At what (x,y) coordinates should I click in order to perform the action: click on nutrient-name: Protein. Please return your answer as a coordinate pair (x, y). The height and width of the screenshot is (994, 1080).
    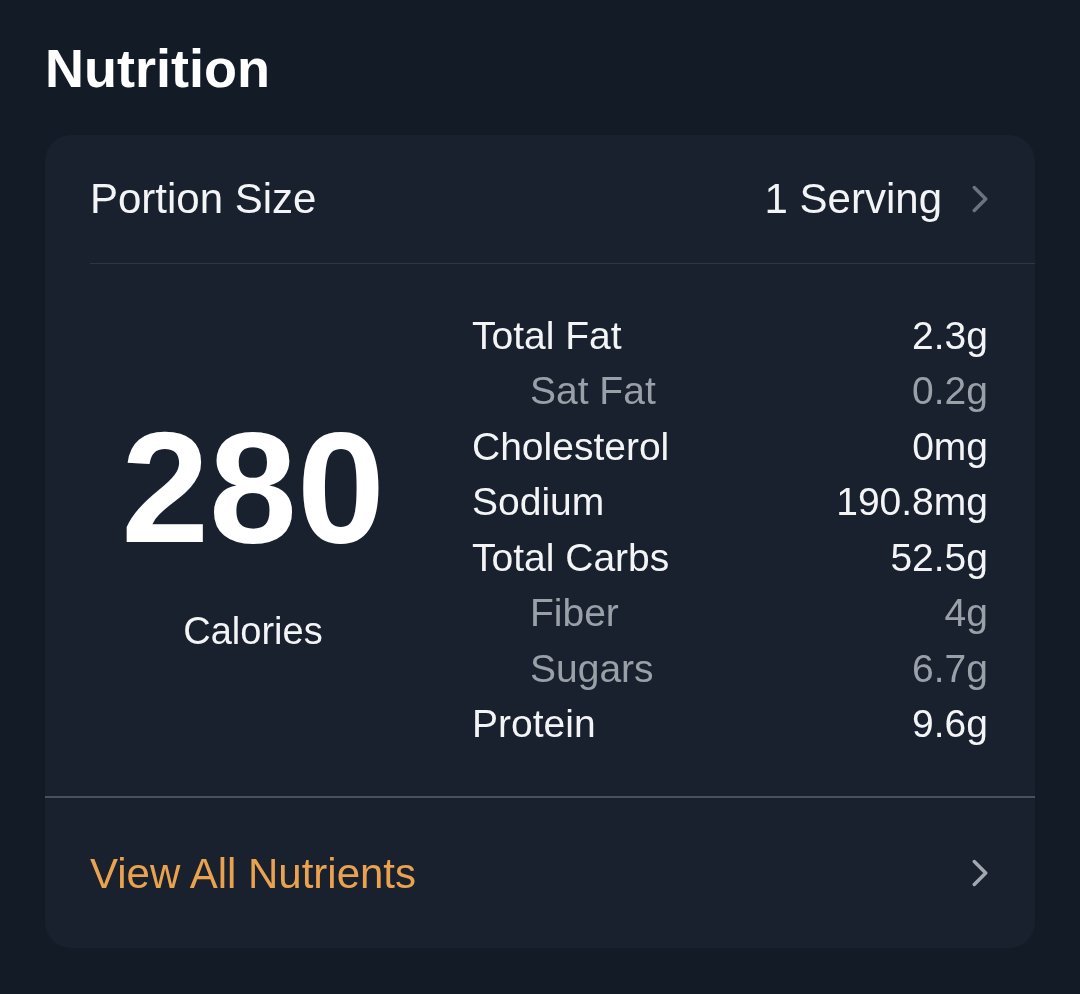
    Looking at the image, I should click on (534, 724).